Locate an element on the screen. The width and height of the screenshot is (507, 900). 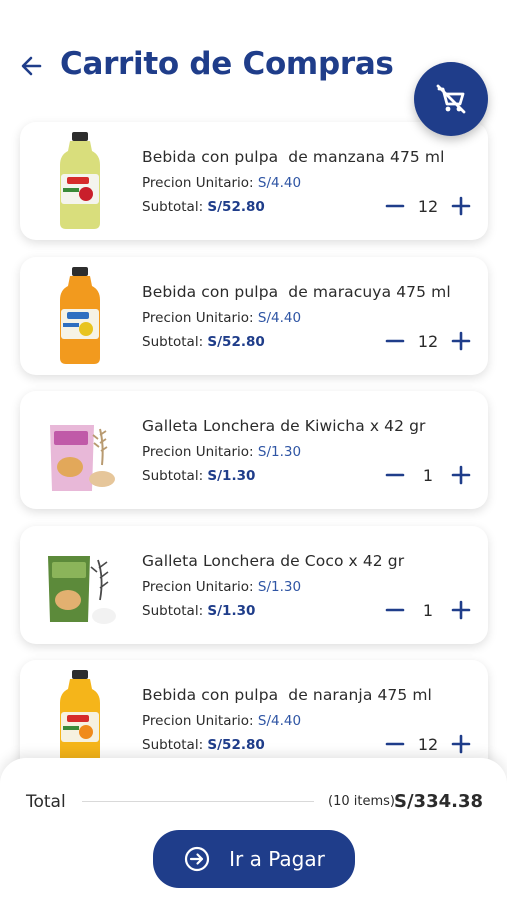
checkout-label: Ir a Pagar is located at coordinates (277, 859).